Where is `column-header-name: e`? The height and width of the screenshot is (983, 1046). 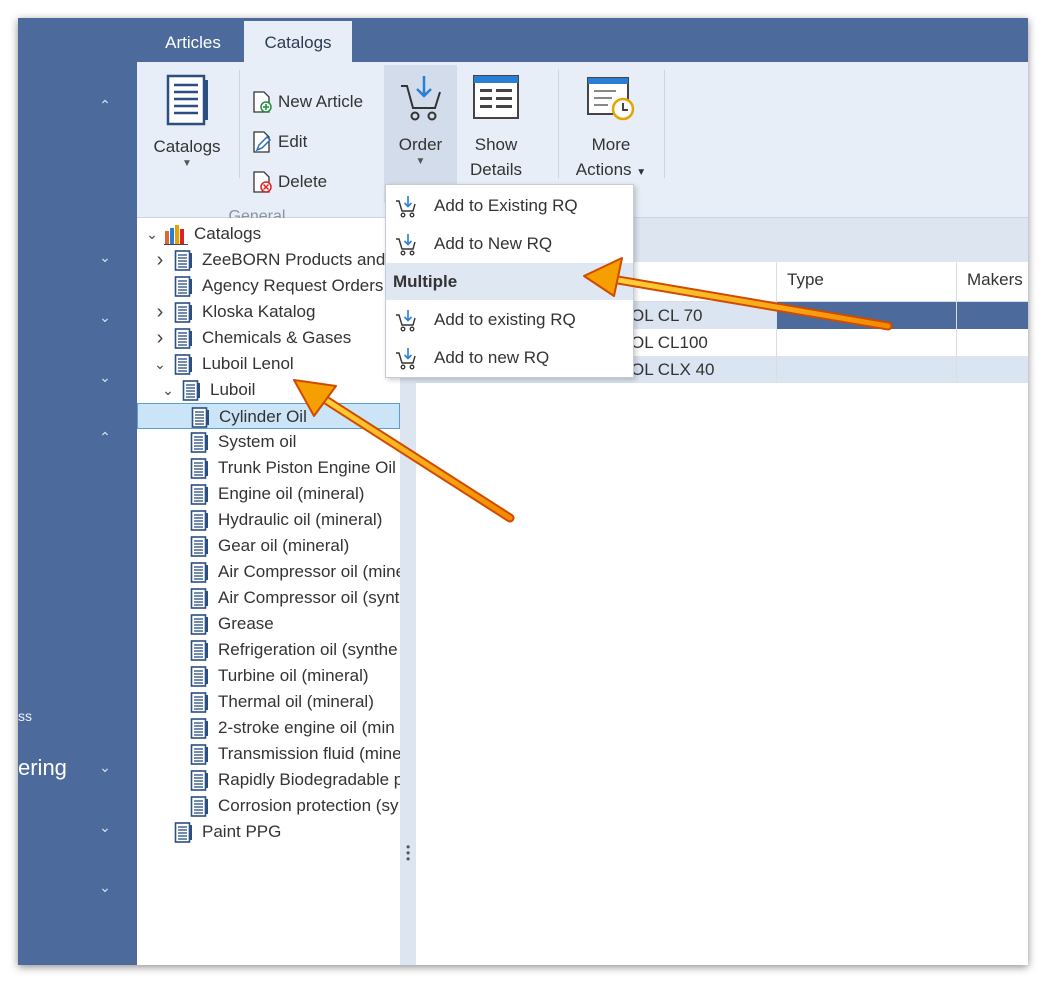
column-header-name: e is located at coordinates (696, 282).